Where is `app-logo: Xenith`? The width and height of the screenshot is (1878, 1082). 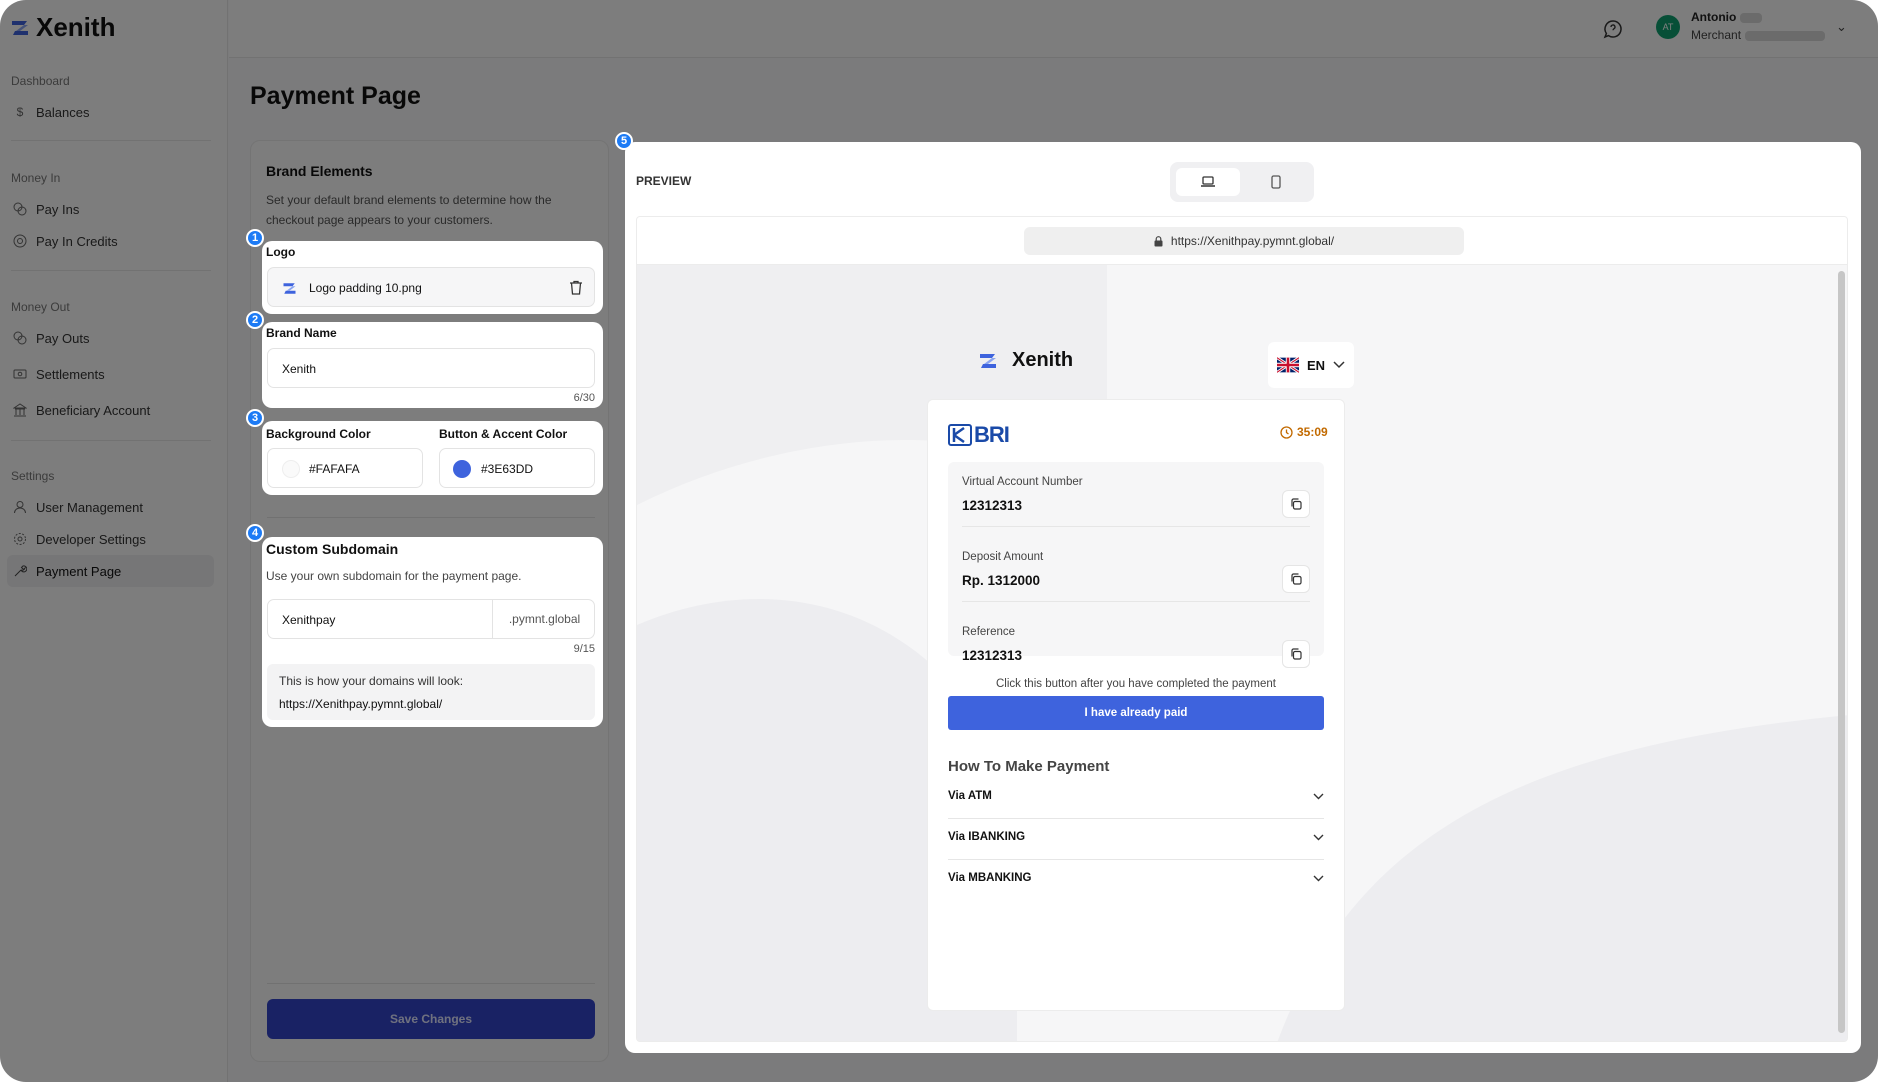 app-logo: Xenith is located at coordinates (62, 27).